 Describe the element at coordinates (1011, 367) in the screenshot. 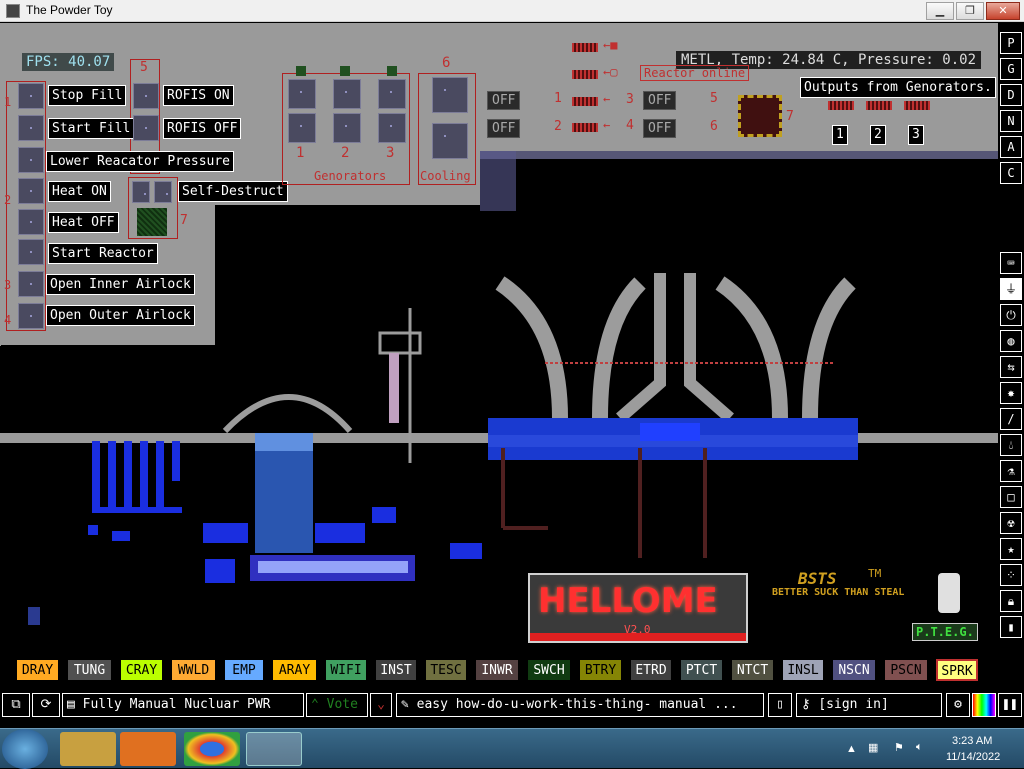

I see `arrows-icon: ⇆` at that location.